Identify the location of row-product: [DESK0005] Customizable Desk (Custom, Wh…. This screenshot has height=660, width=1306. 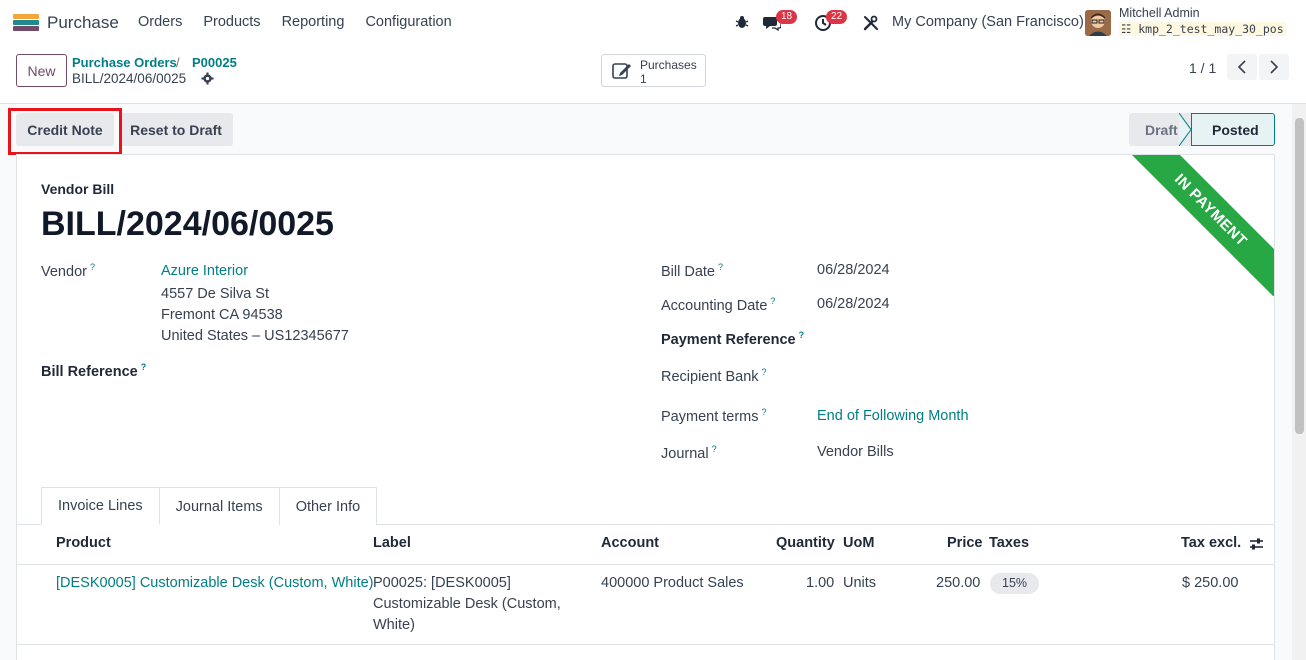
(215, 583).